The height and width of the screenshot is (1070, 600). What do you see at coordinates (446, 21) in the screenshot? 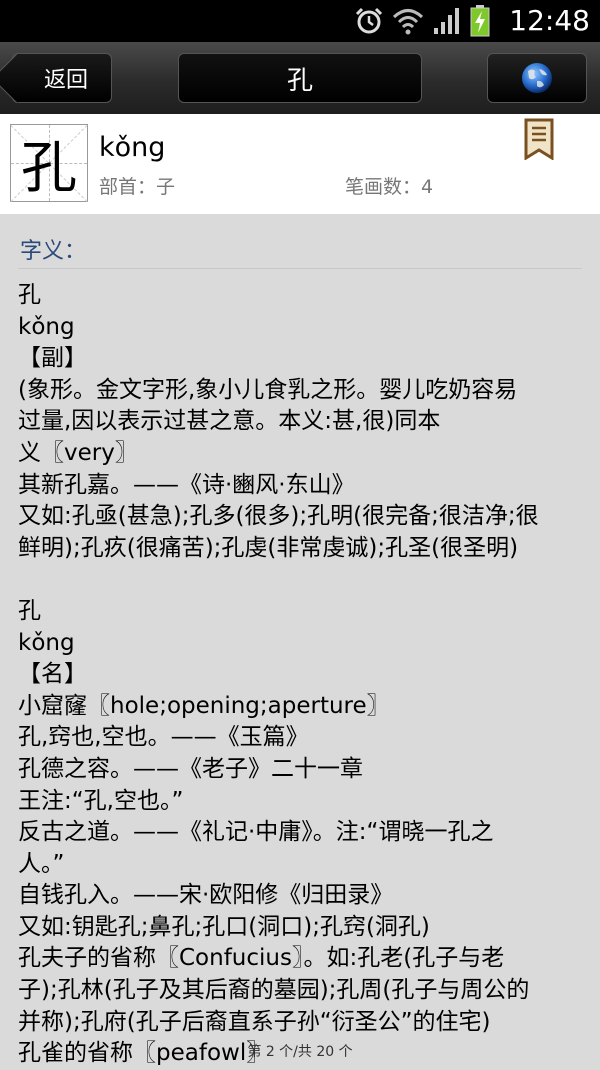
I see `signal-icon` at bounding box center [446, 21].